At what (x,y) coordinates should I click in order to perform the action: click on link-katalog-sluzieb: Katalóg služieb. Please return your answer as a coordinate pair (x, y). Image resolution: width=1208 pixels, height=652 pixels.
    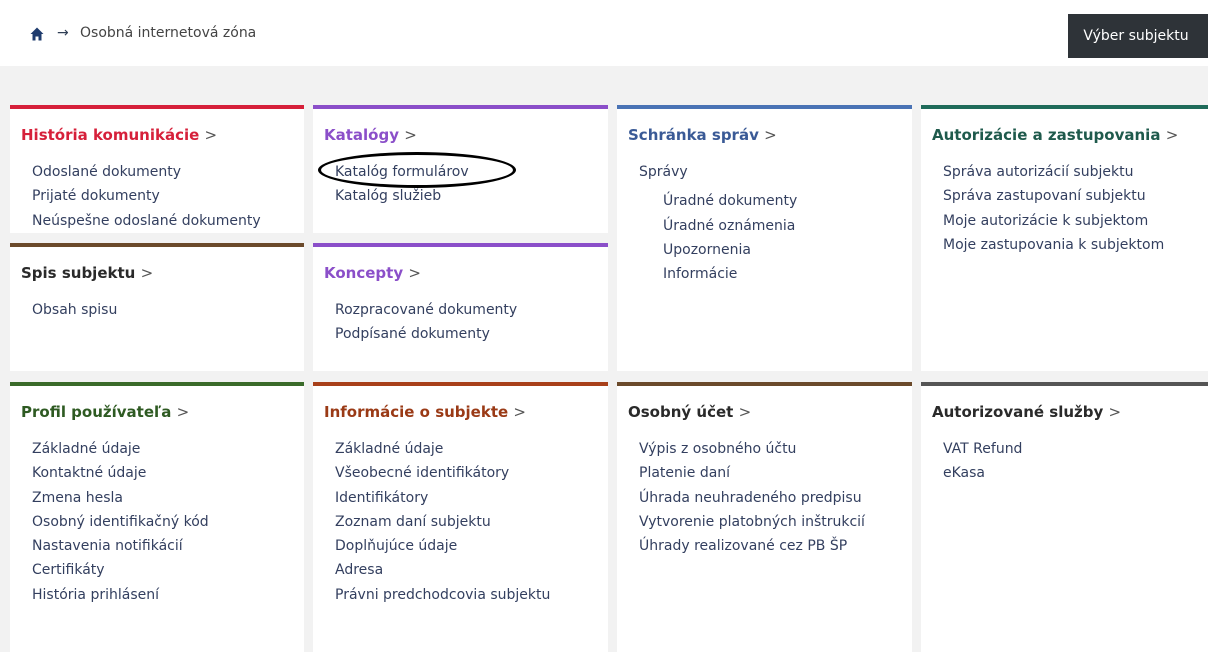
    Looking at the image, I should click on (402, 196).